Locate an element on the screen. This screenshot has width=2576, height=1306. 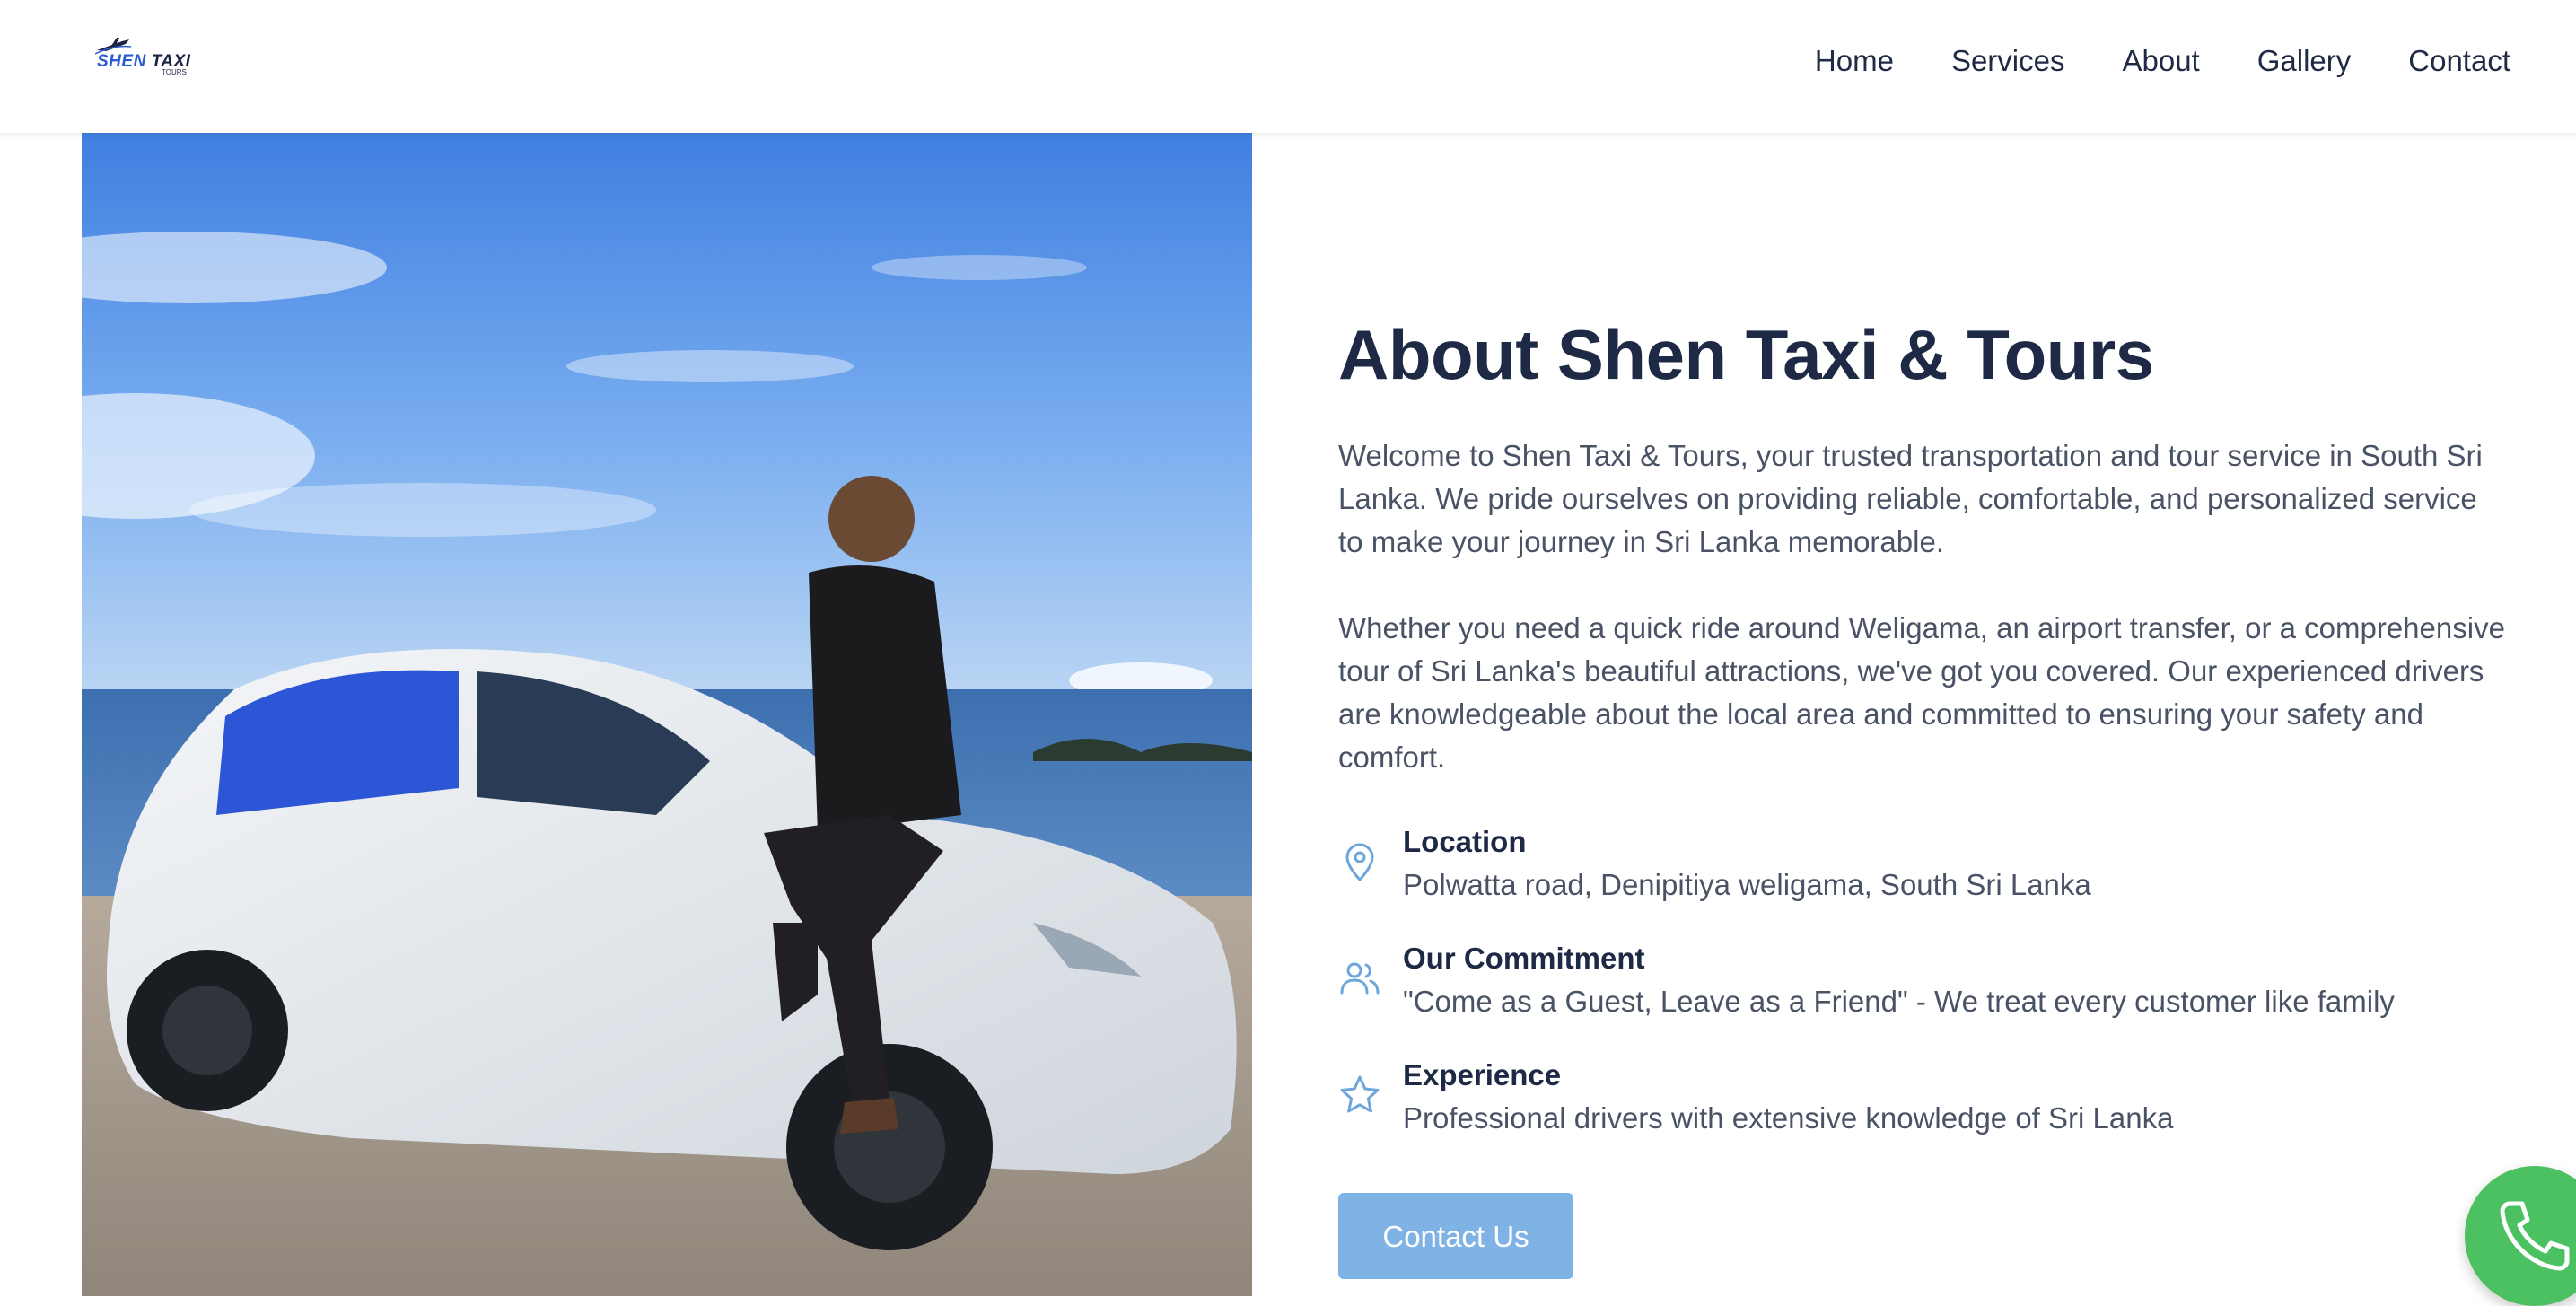
call-button is located at coordinates (2520, 1236).